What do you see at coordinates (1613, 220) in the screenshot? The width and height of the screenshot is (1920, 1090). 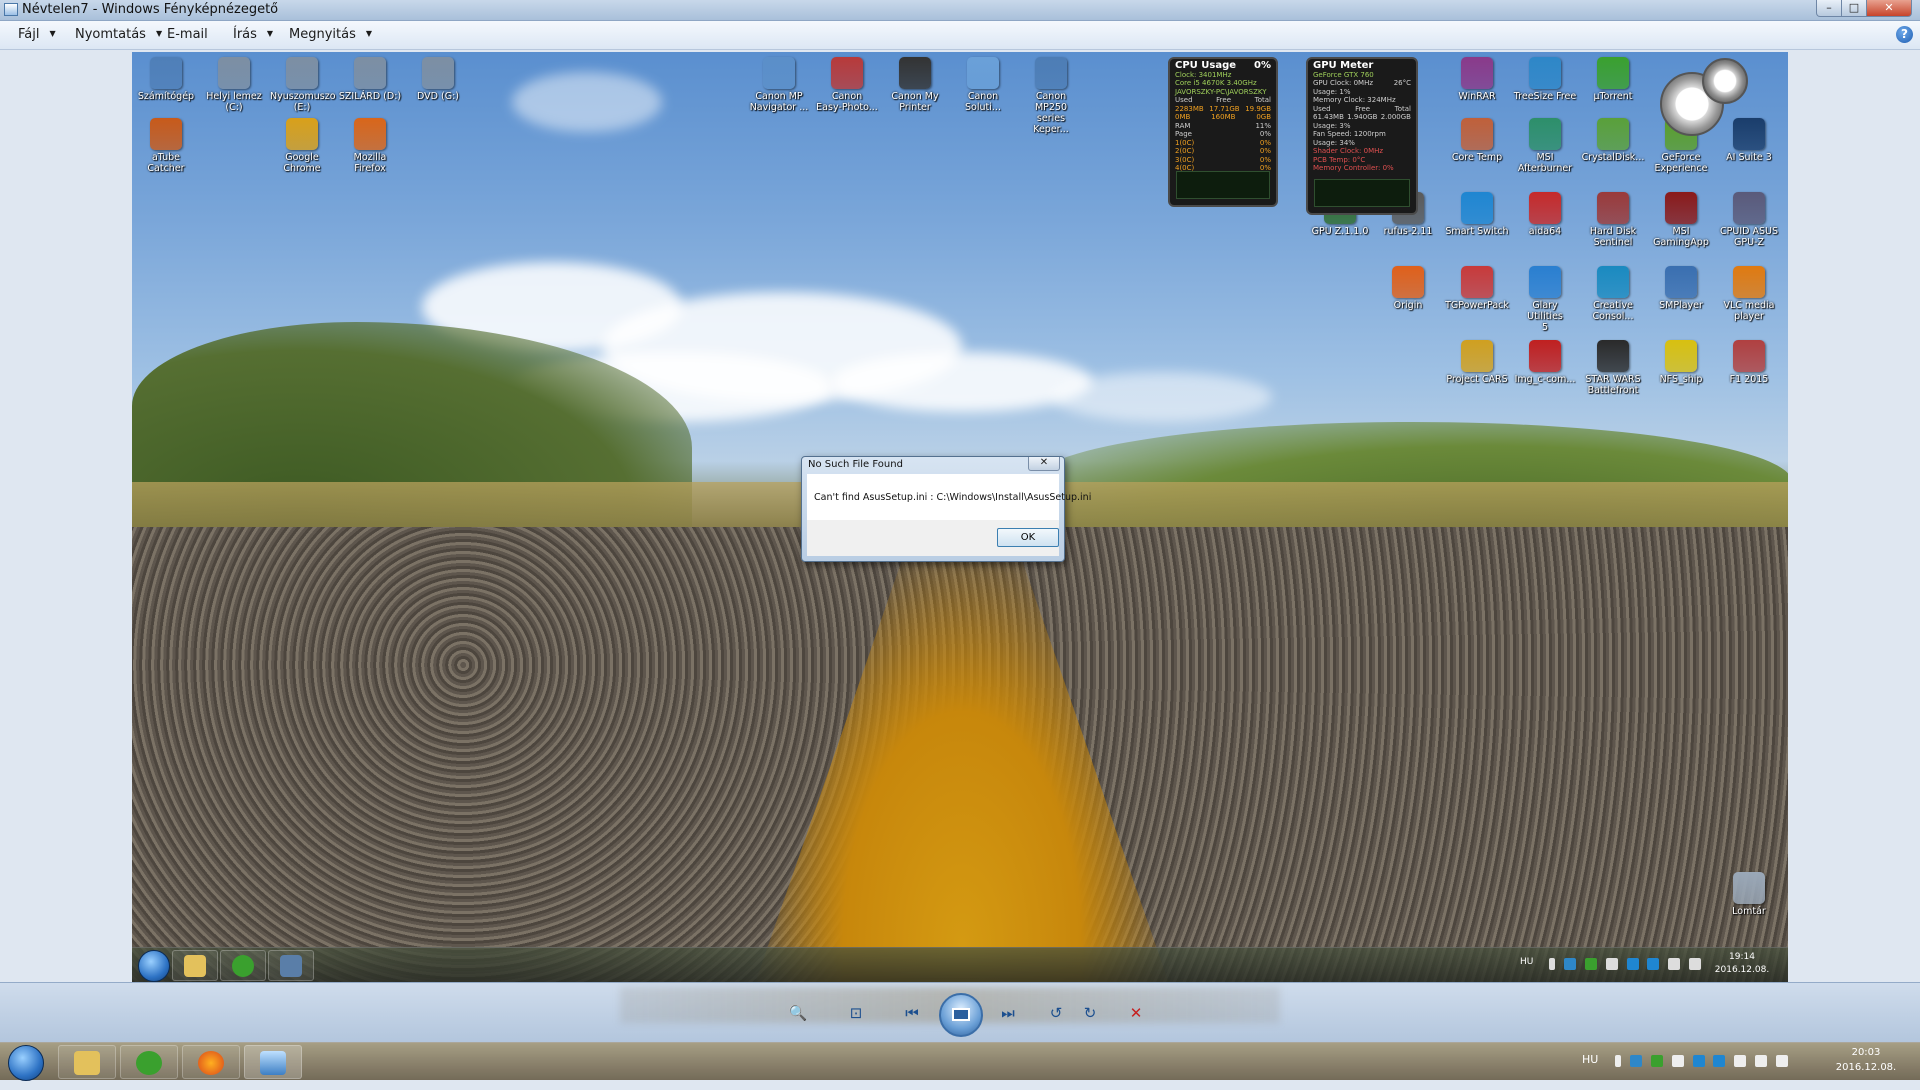 I see `desktop-icon-hdsentinel: Hard Disk Sentinel` at bounding box center [1613, 220].